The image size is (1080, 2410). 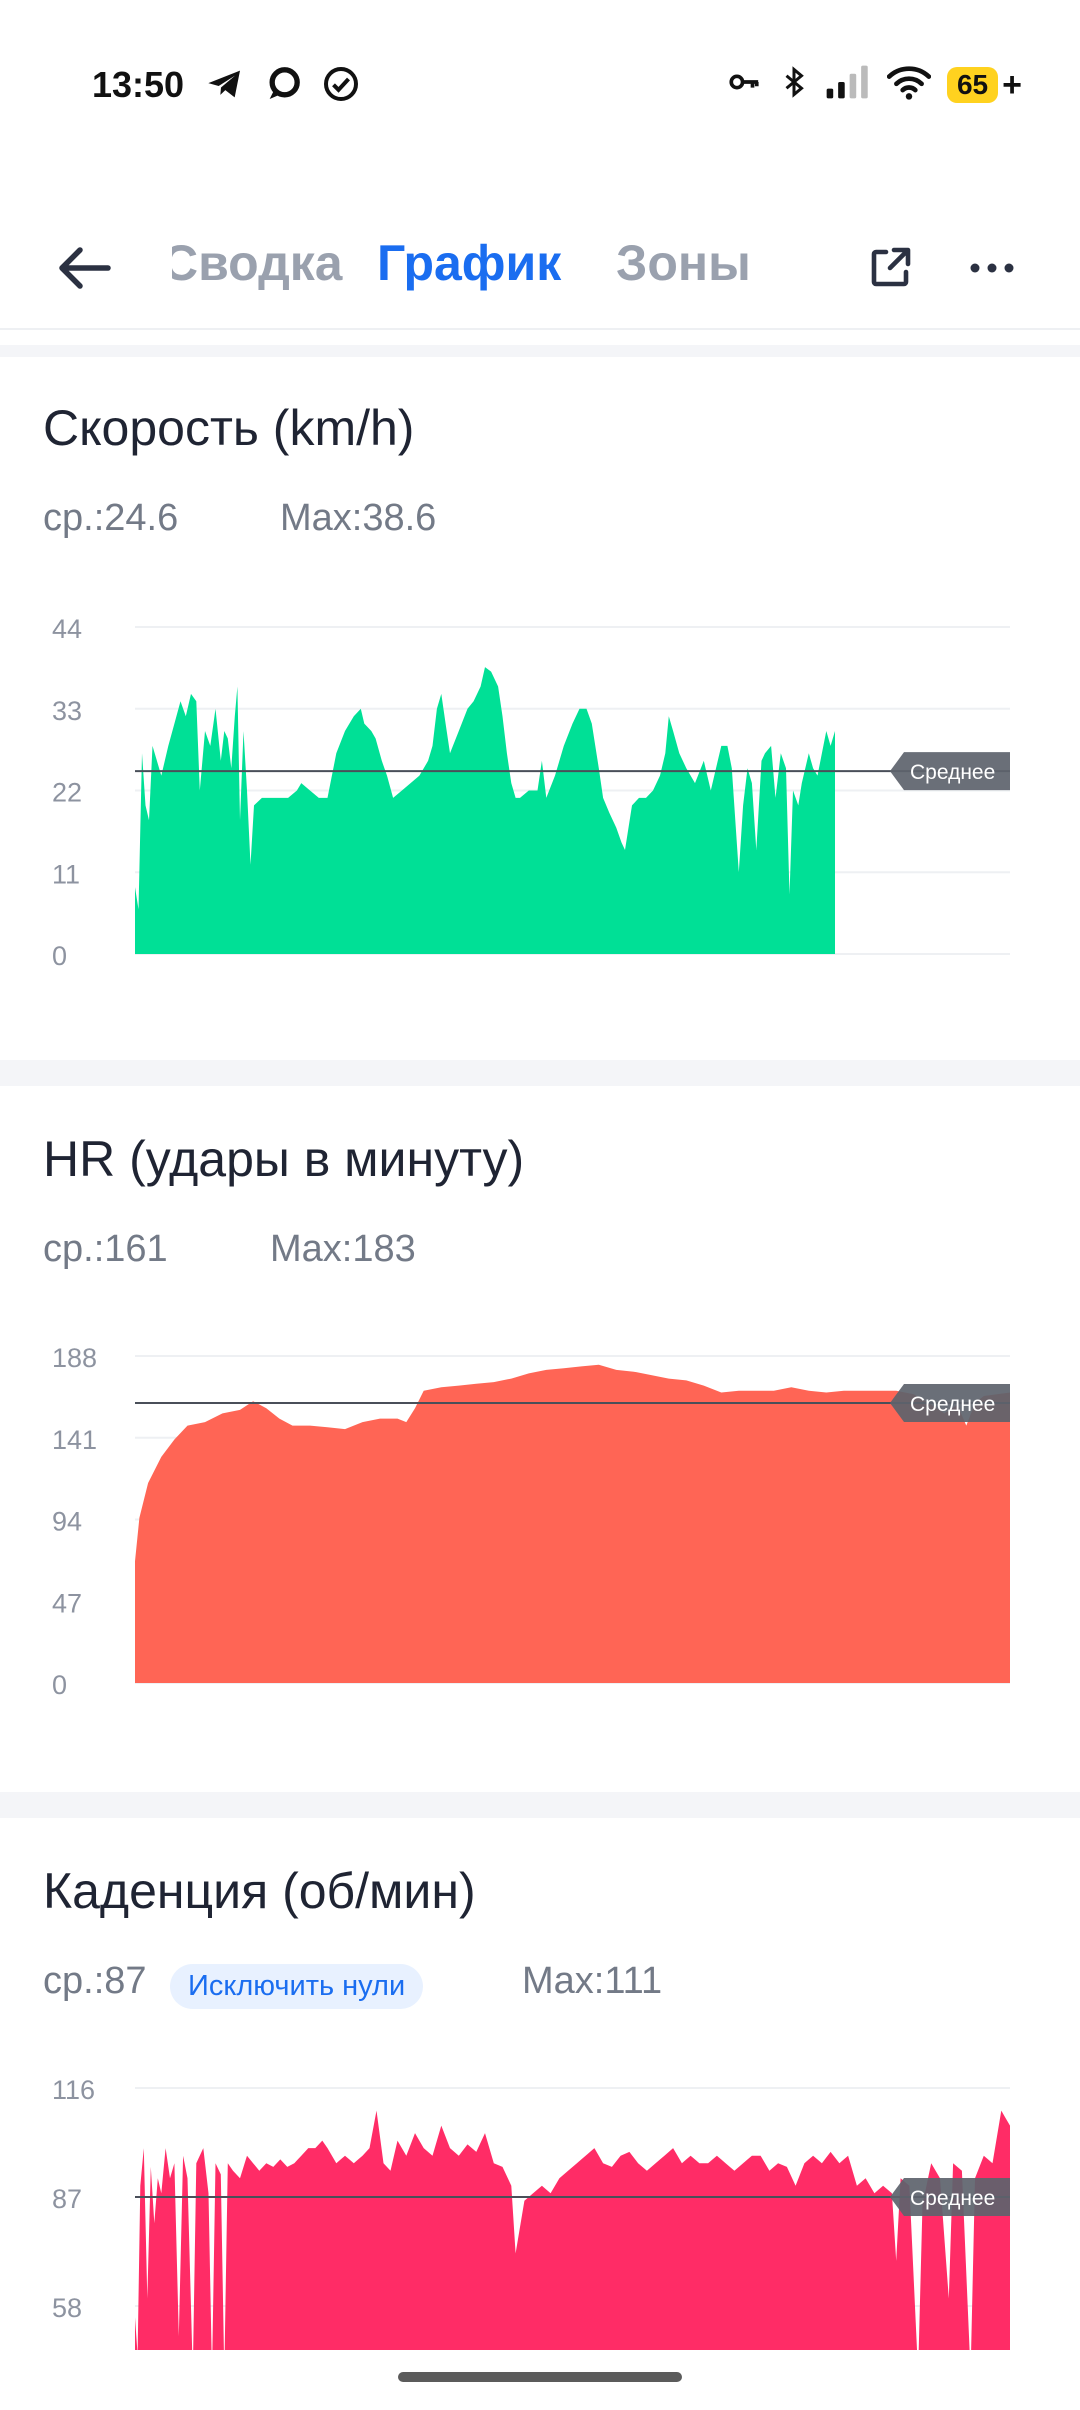 What do you see at coordinates (540, 85) in the screenshot?
I see `status-bar: 13:50 65 +` at bounding box center [540, 85].